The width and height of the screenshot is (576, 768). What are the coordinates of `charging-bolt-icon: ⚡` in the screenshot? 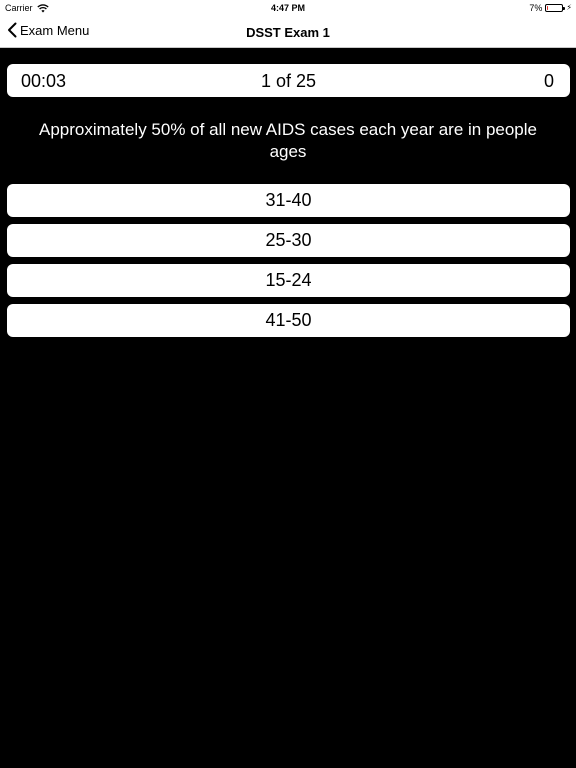 It's located at (569, 7).